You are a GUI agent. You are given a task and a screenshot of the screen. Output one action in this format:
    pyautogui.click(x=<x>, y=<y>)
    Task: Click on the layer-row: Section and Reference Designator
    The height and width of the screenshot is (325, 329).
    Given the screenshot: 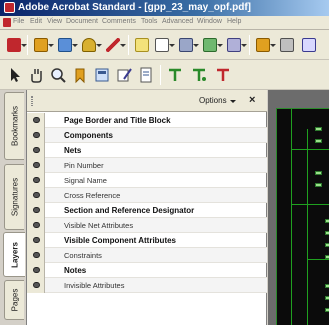 What is the action you would take?
    pyautogui.click(x=147, y=210)
    